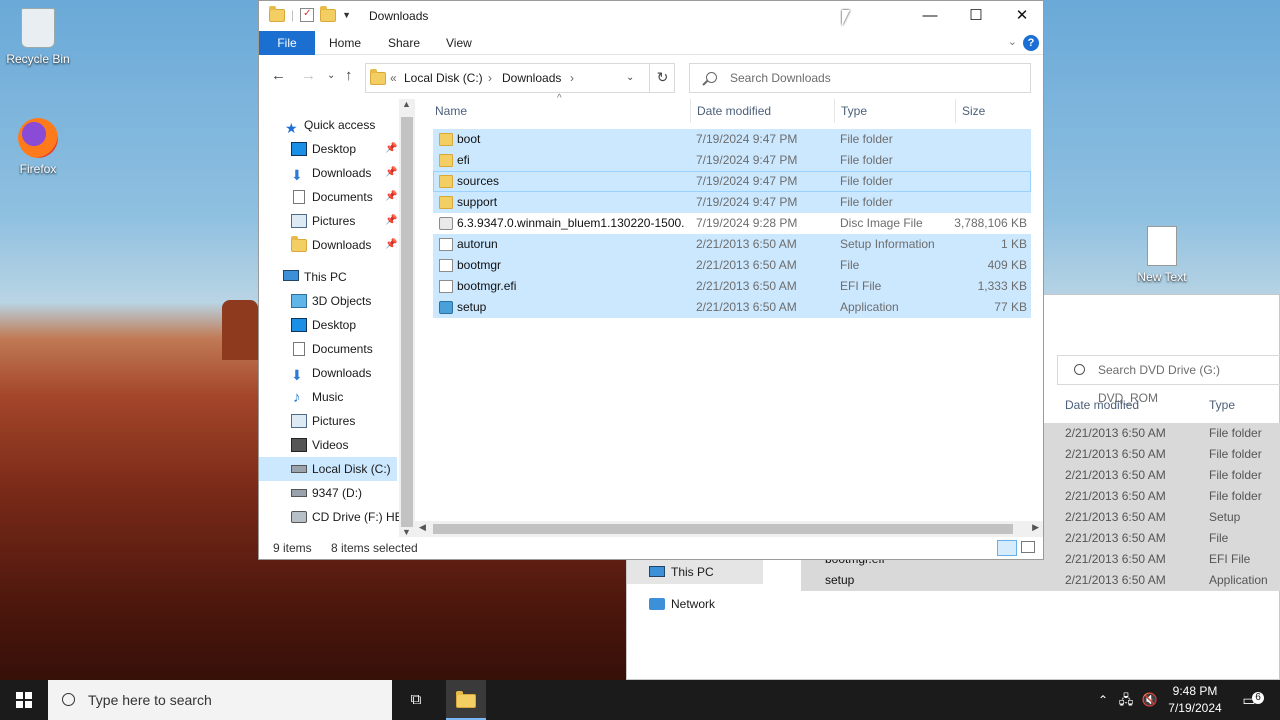 The width and height of the screenshot is (1280, 720). Describe the element at coordinates (1126, 700) in the screenshot. I see `network-icon: 🖧` at that location.